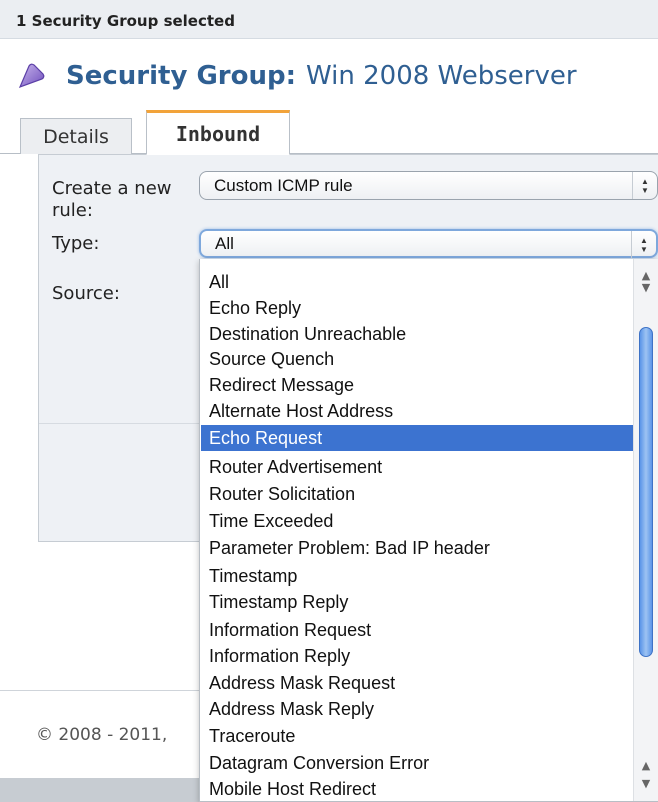  I want to click on title-label: Security Group:, so click(181, 76).